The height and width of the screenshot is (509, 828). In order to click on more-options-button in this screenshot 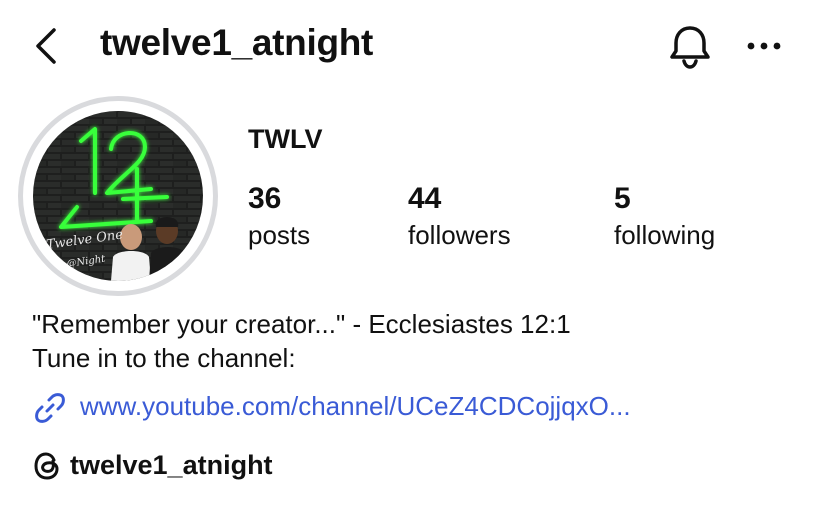, I will do `click(764, 46)`.